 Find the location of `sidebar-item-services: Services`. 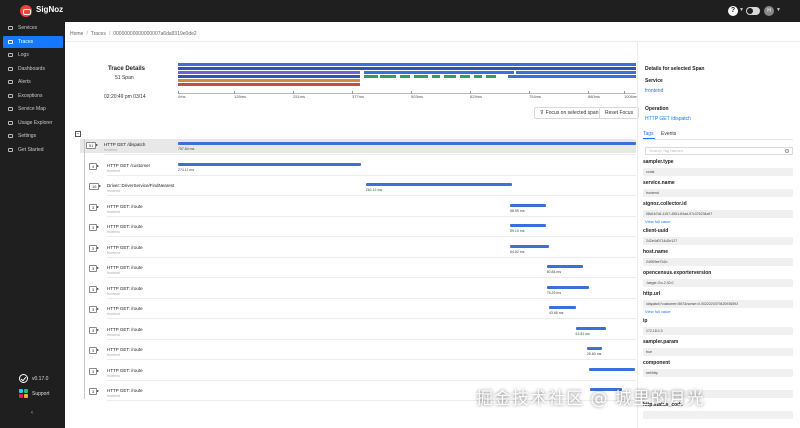

sidebar-item-services: Services is located at coordinates (32, 28).